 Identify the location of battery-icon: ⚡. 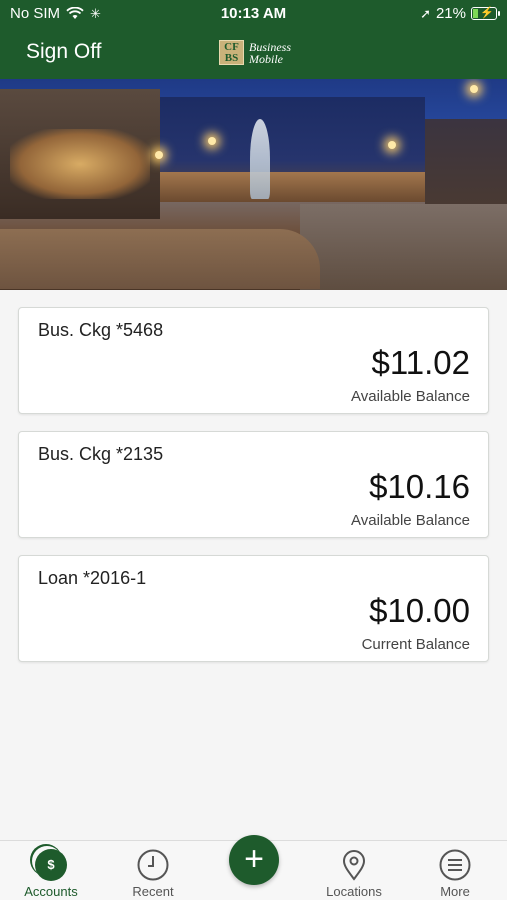
(485, 13).